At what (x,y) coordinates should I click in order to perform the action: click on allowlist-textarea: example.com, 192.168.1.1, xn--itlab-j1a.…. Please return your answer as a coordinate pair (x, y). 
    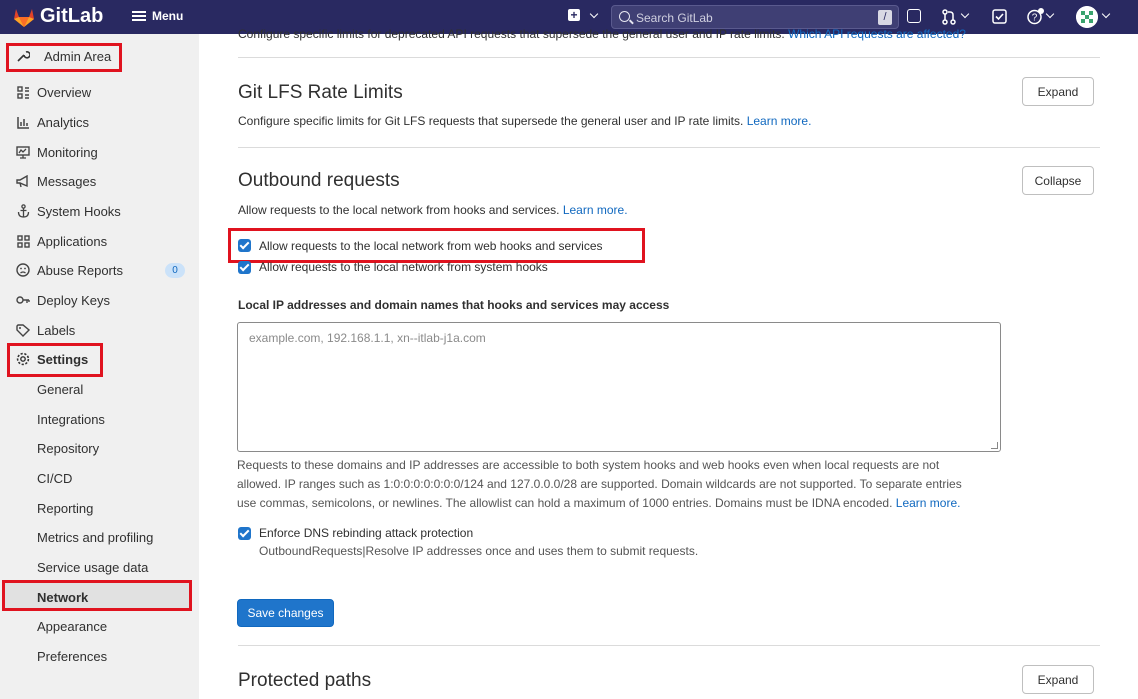
    Looking at the image, I should click on (619, 387).